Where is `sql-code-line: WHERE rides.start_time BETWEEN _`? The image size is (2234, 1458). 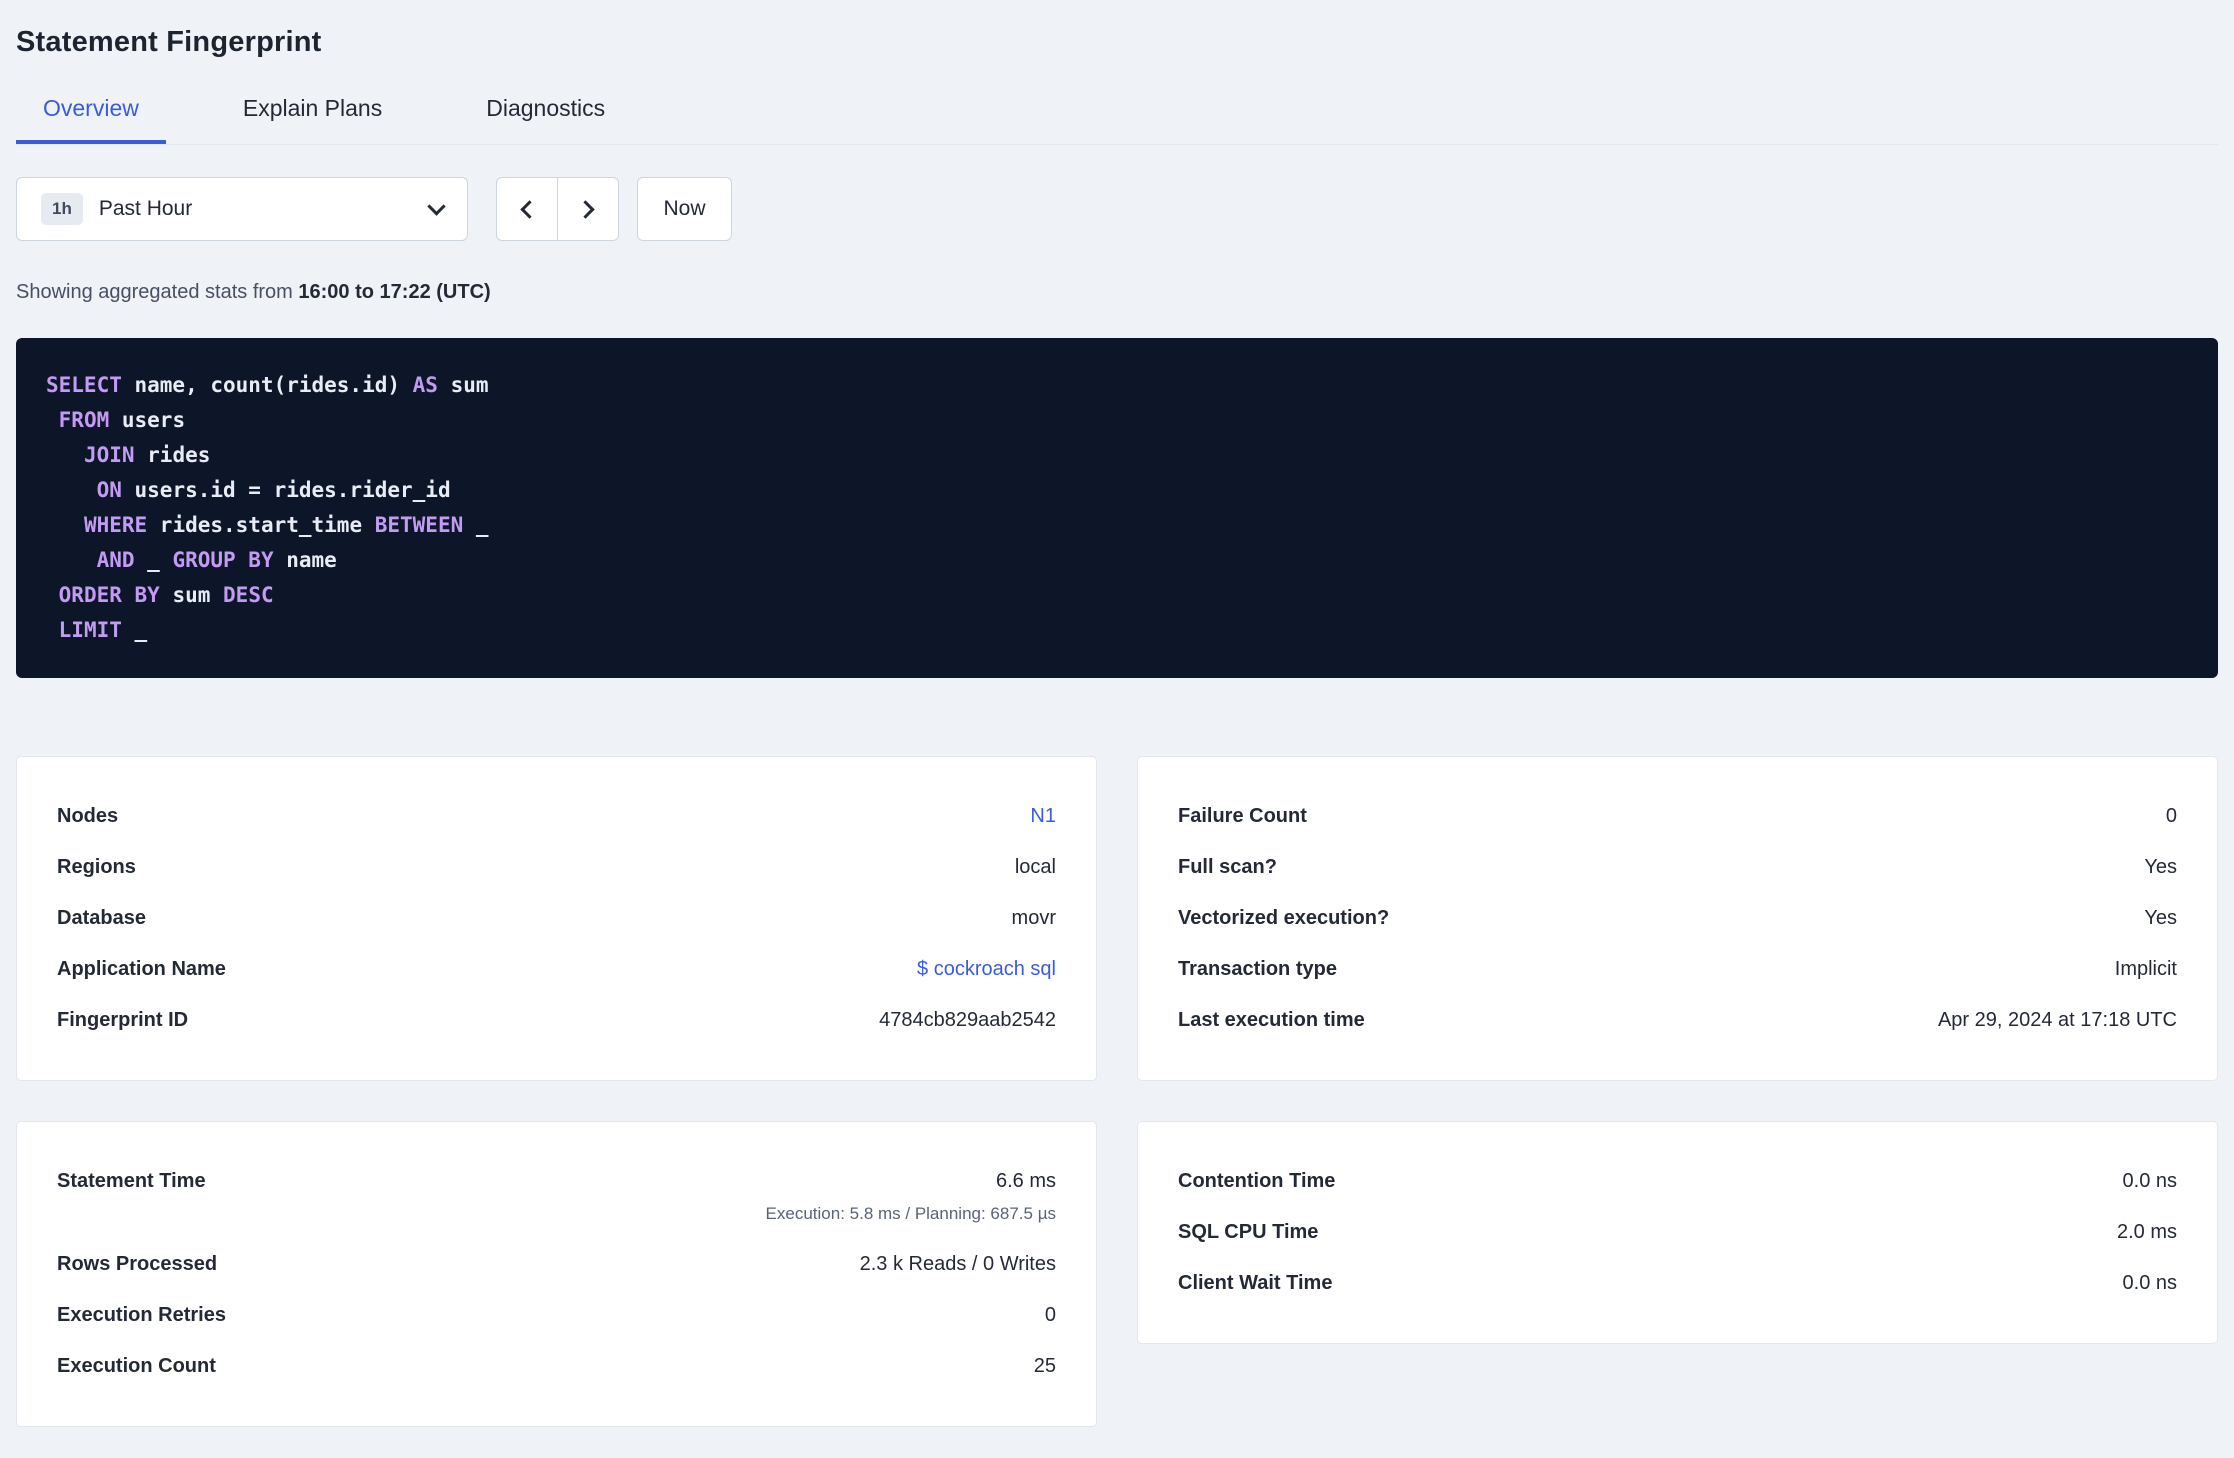
sql-code-line: WHERE rides.start_time BETWEEN _ is located at coordinates (1117, 525).